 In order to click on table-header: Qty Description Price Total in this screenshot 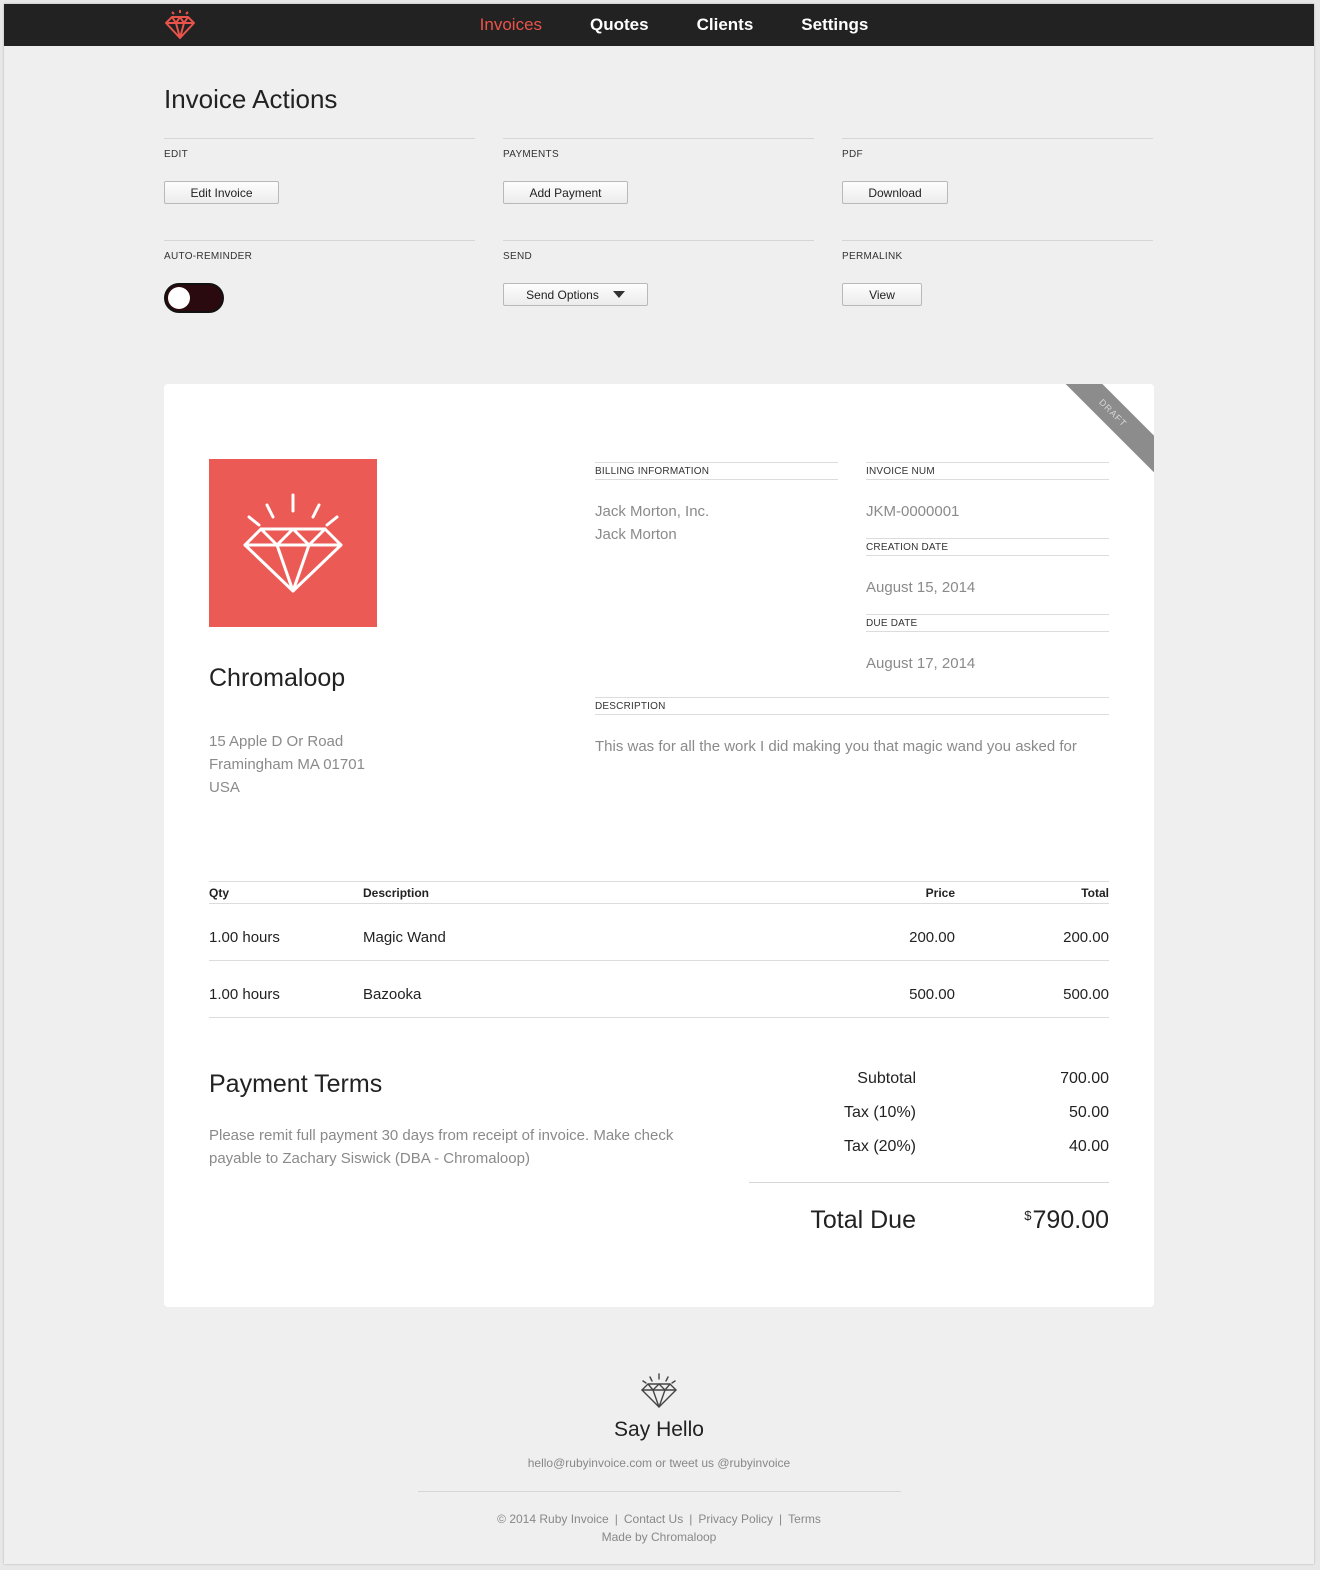, I will do `click(659, 892)`.